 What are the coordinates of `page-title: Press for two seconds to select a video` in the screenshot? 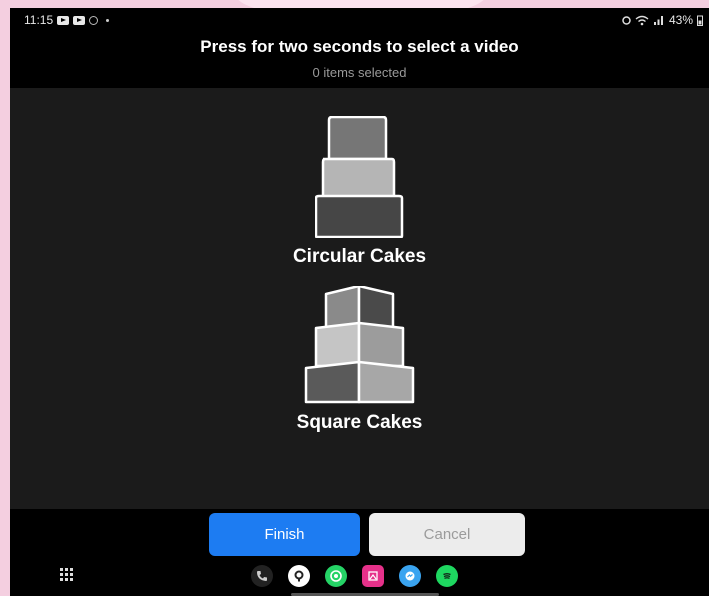 It's located at (359, 46).